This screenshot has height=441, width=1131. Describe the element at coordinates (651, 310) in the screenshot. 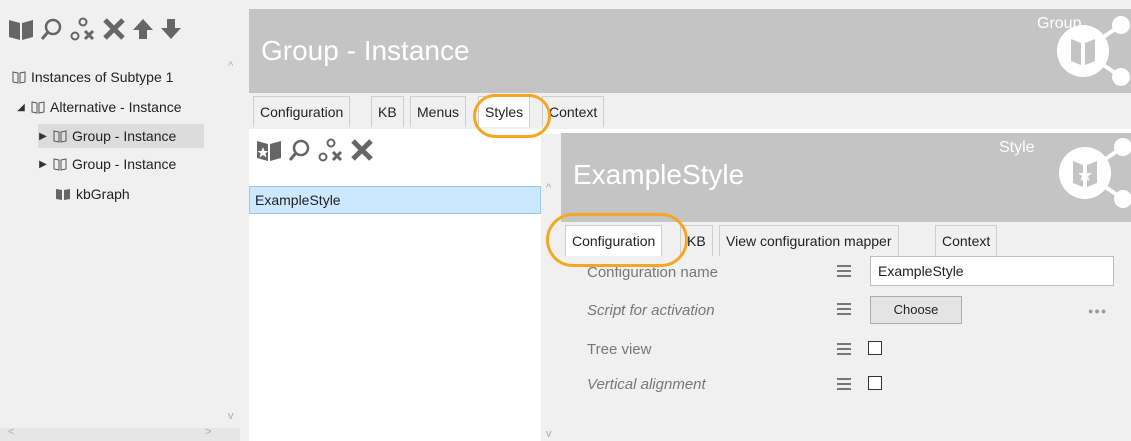

I see `script-for-activation-label: Script for activation` at that location.